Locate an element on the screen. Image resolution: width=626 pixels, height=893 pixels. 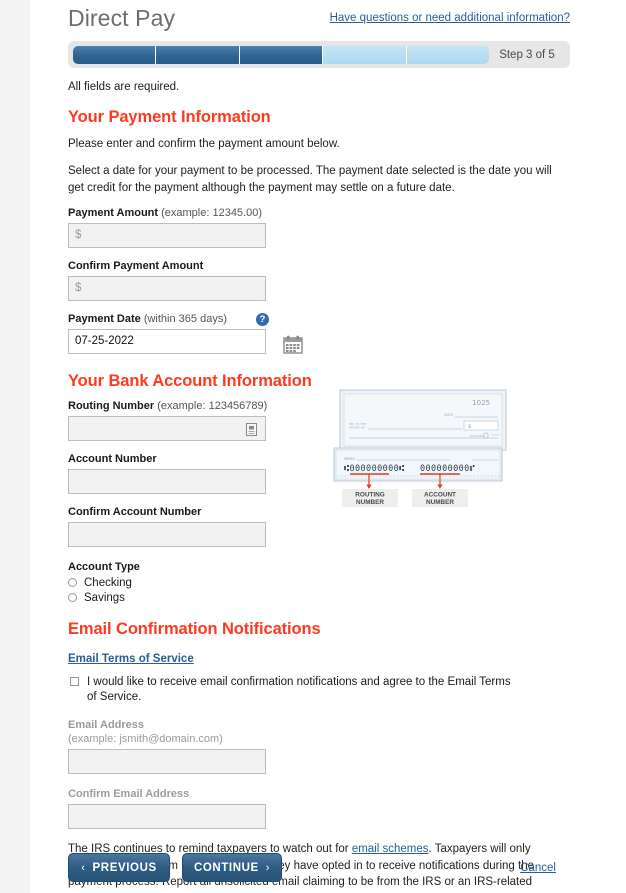
account-type-option-checking: Checking is located at coordinates (319, 583).